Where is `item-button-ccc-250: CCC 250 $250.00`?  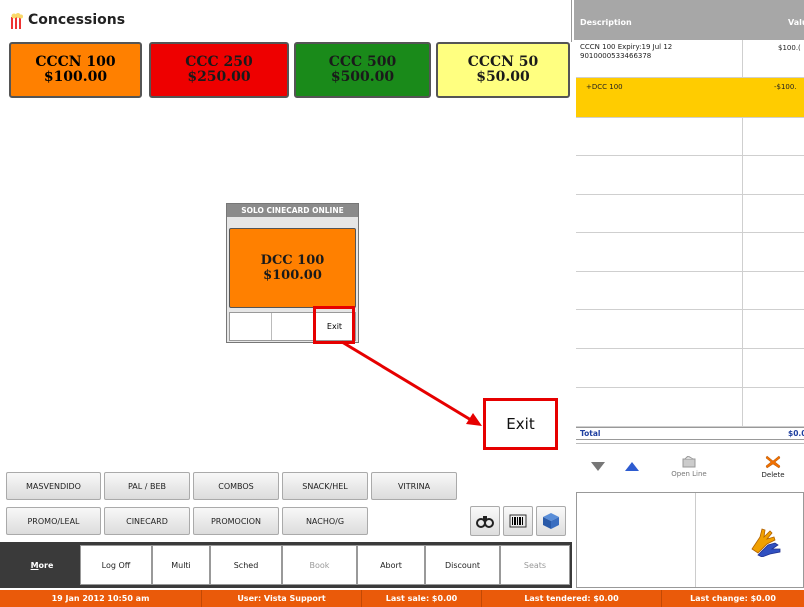
item-button-ccc-250: CCC 250 $250.00 is located at coordinates (219, 70).